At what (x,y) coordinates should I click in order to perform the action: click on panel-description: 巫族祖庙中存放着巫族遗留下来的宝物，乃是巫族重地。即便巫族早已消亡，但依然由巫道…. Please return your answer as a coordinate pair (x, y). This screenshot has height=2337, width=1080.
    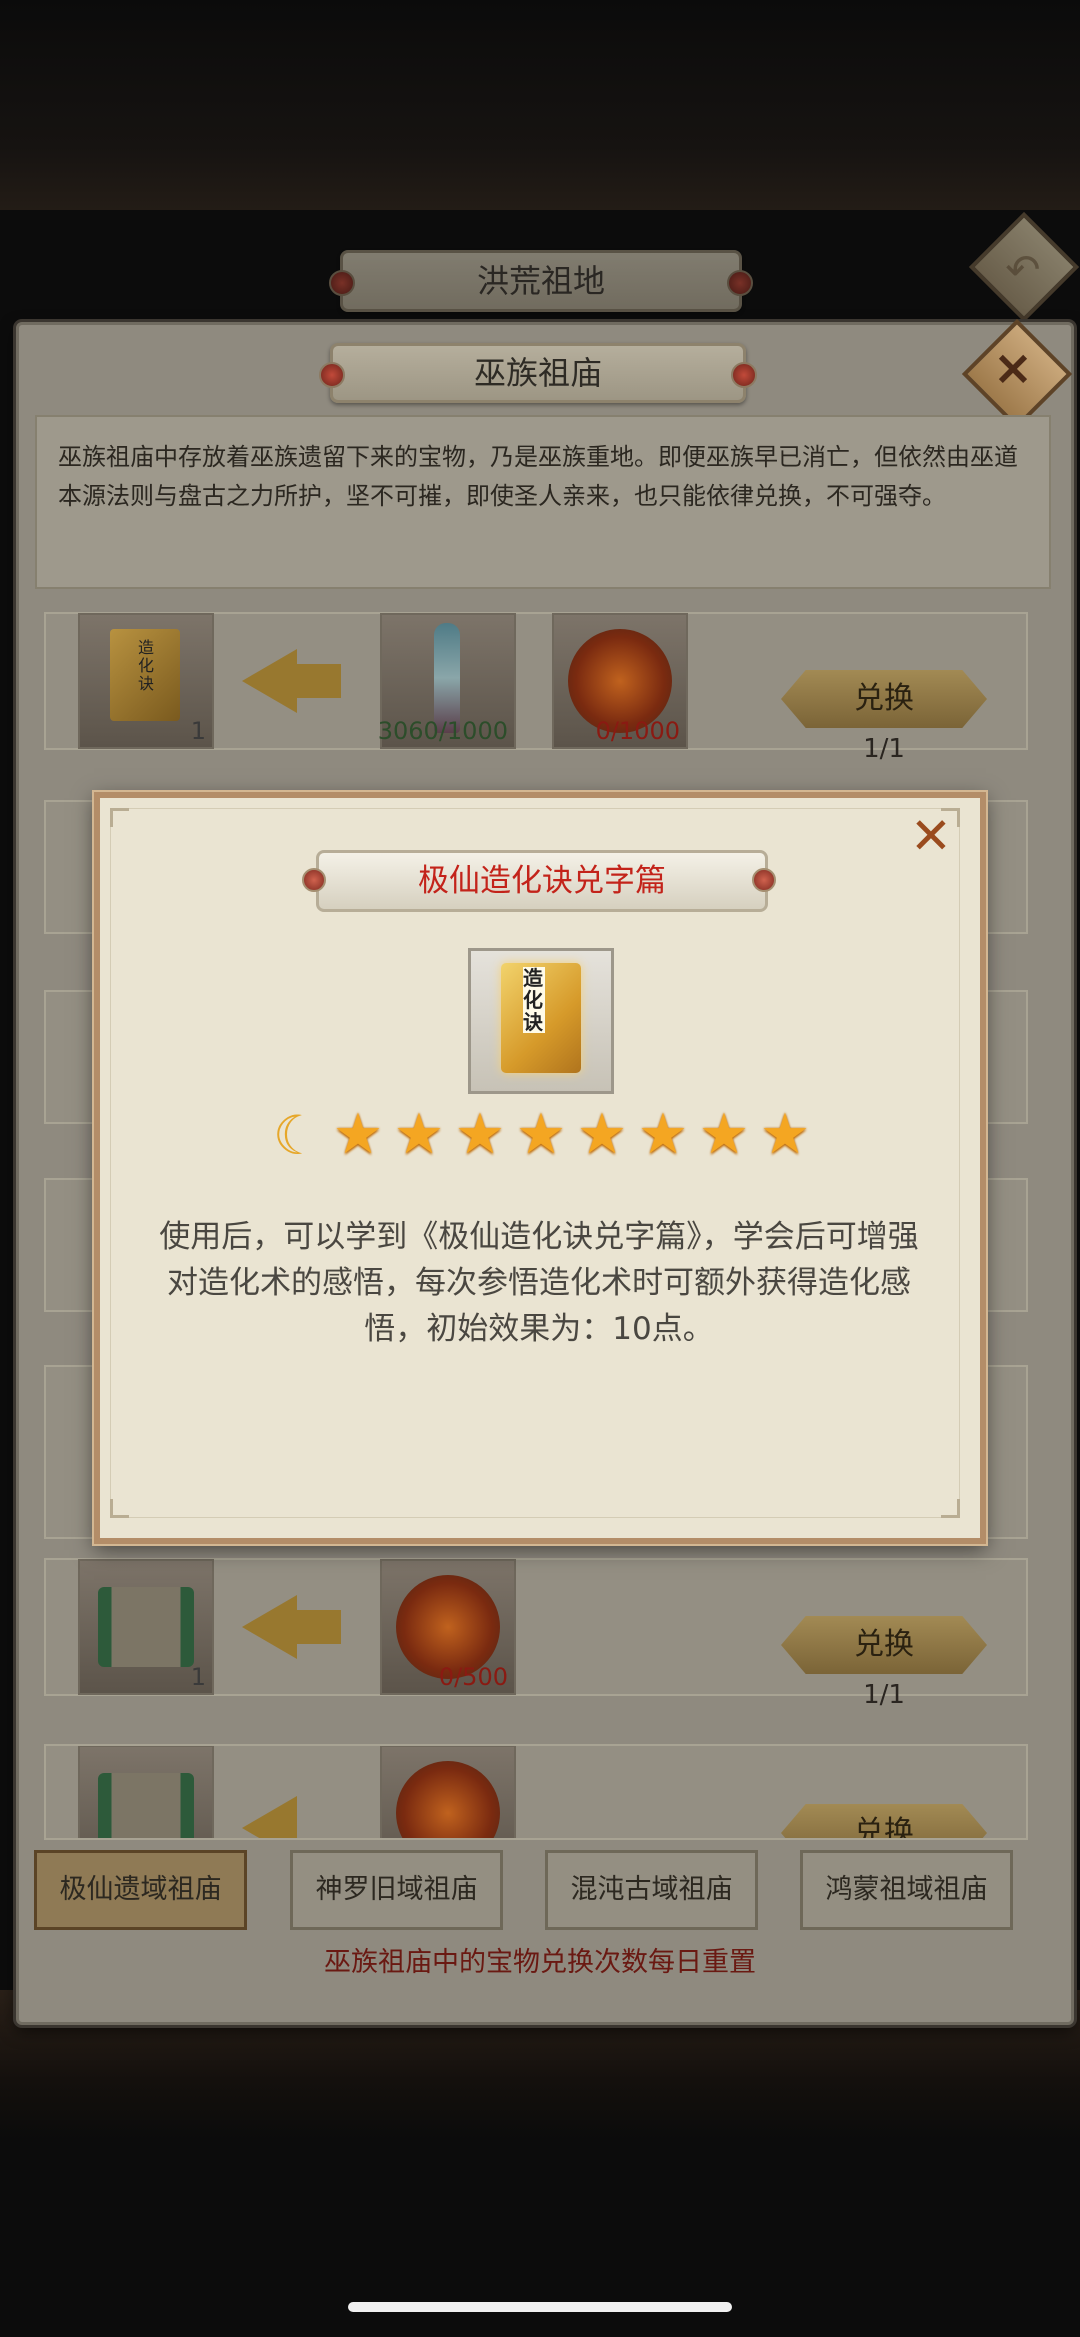
    Looking at the image, I should click on (538, 476).